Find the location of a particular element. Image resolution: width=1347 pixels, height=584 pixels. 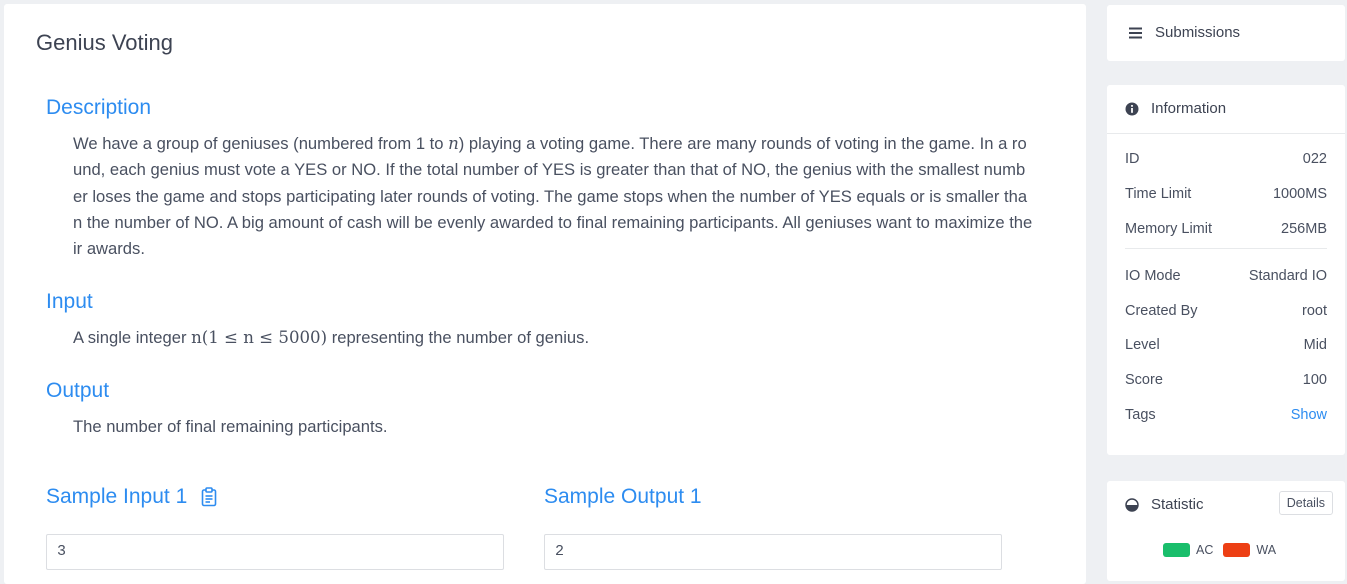

info-value: Standard IO is located at coordinates (1287, 276).